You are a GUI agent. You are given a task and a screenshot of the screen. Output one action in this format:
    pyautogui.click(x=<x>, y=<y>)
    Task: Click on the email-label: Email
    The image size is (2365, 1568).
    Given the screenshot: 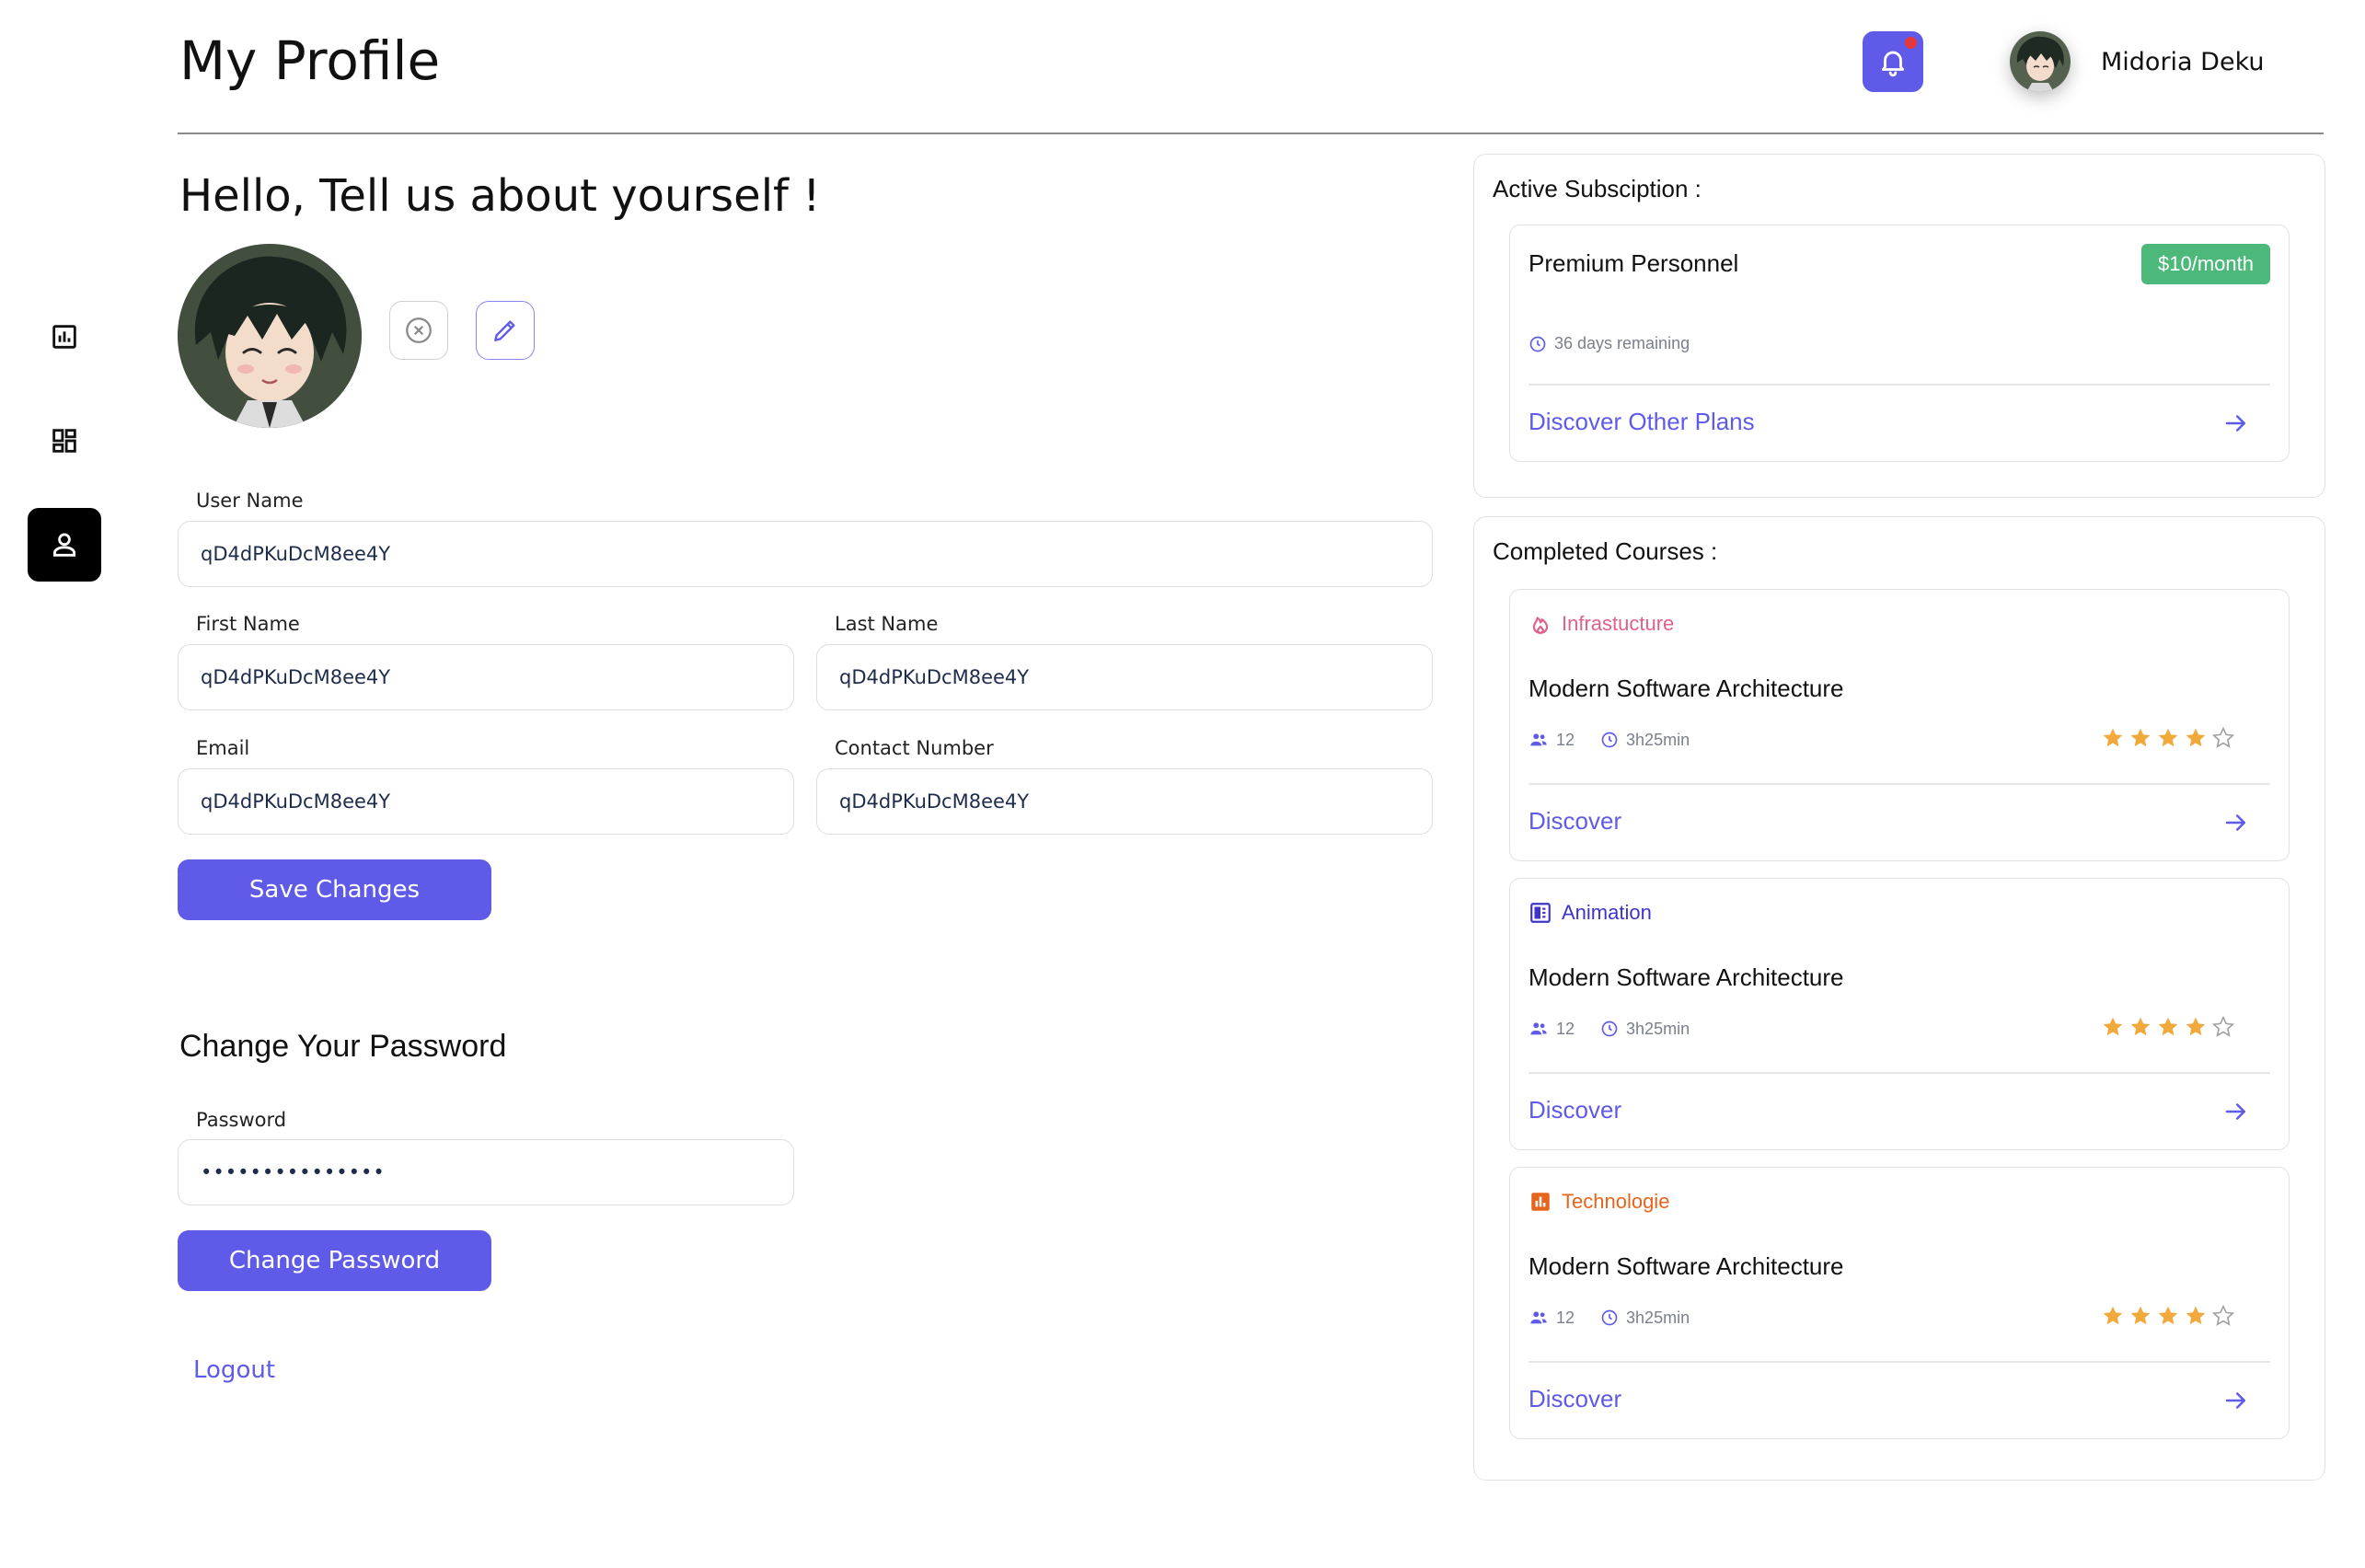 What is the action you would take?
    pyautogui.click(x=223, y=748)
    